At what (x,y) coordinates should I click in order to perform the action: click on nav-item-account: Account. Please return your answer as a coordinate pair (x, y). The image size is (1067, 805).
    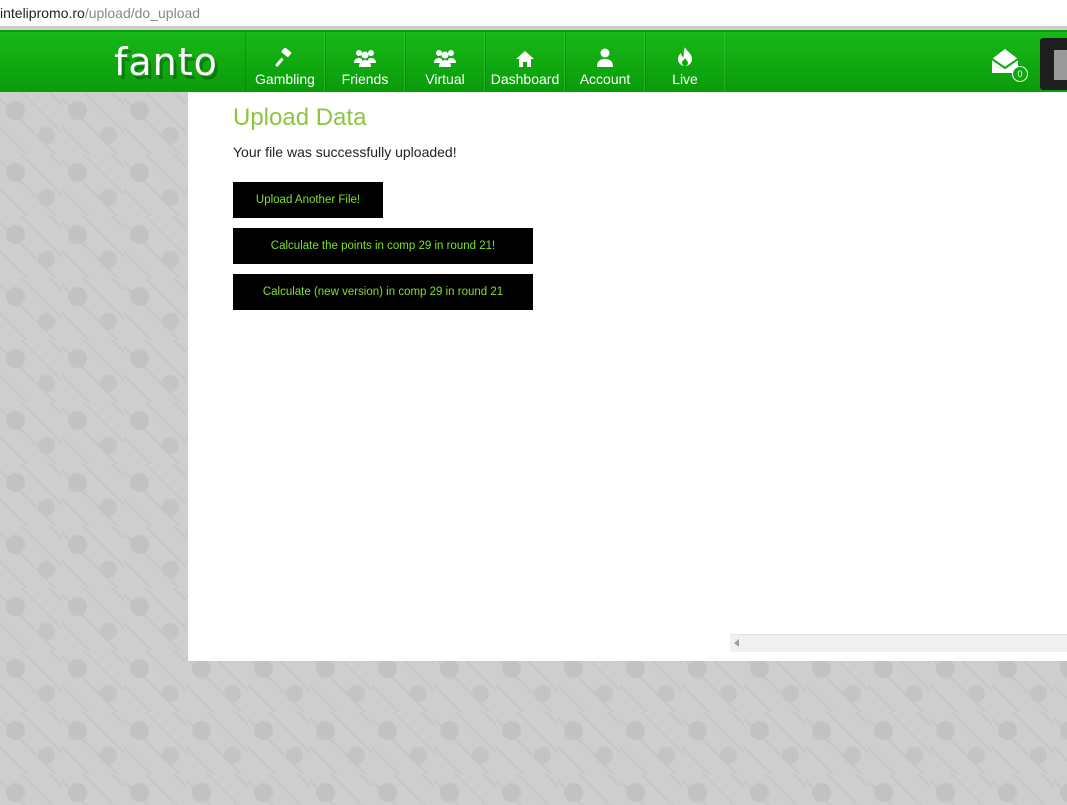
    Looking at the image, I should click on (605, 62).